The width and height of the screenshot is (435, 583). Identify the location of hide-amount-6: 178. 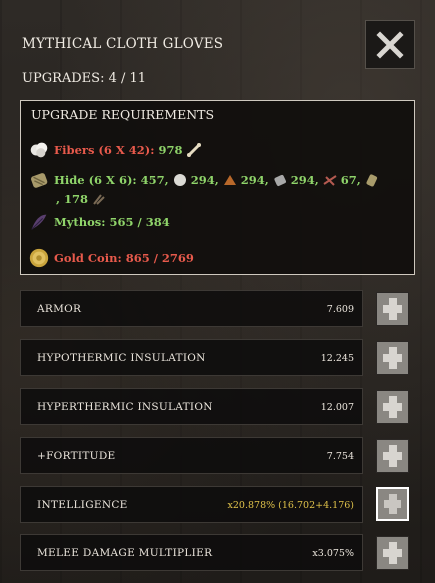
(76, 199).